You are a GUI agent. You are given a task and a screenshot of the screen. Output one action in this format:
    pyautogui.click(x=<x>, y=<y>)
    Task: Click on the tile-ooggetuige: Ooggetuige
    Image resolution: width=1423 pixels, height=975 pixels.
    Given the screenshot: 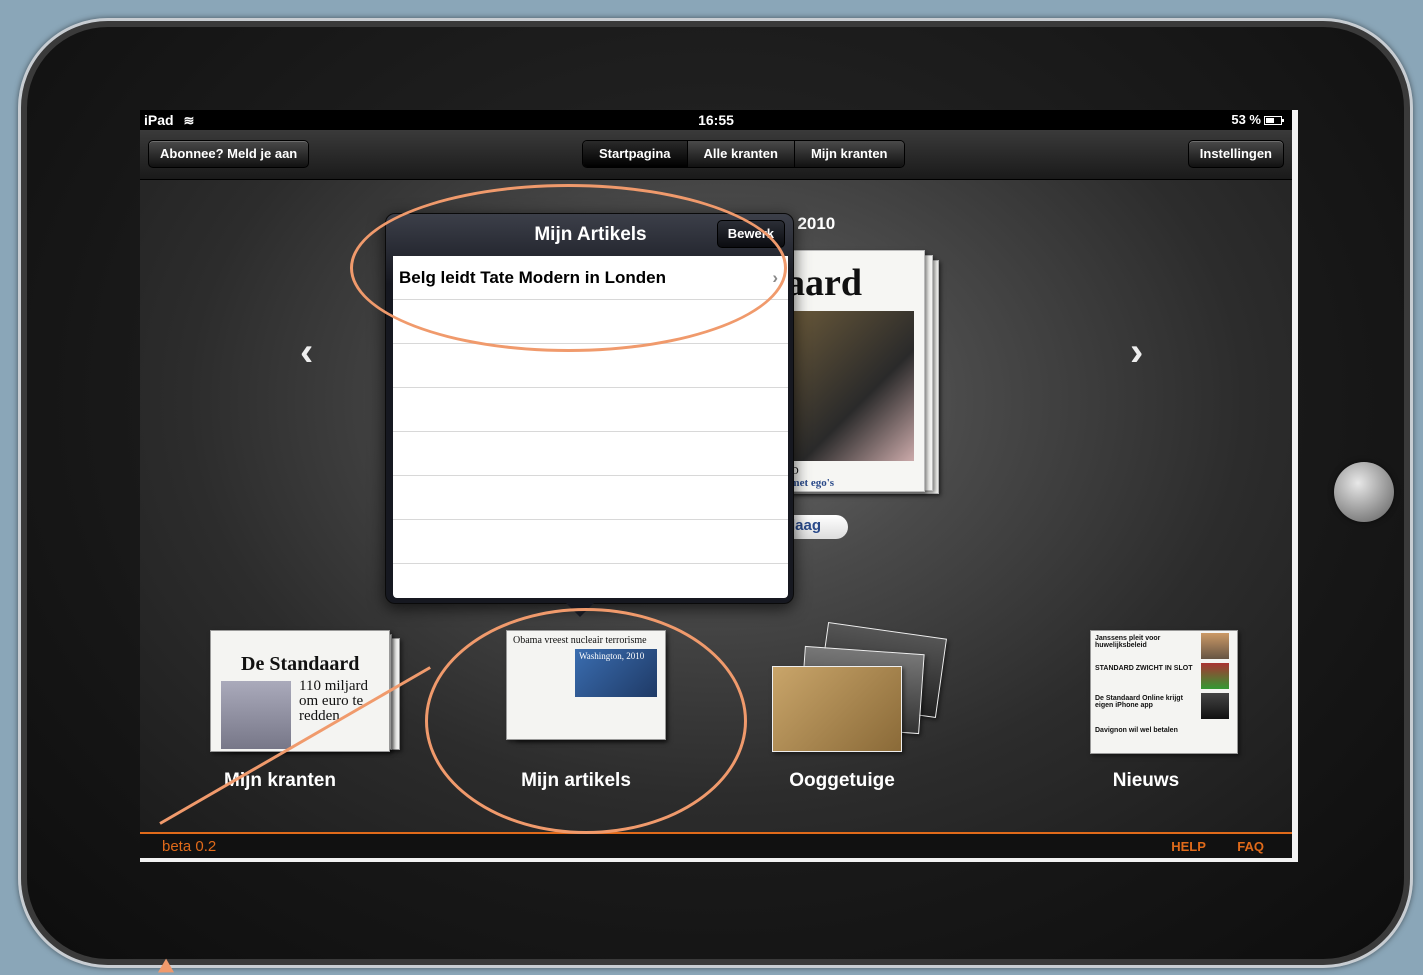 What is the action you would take?
    pyautogui.click(x=842, y=721)
    